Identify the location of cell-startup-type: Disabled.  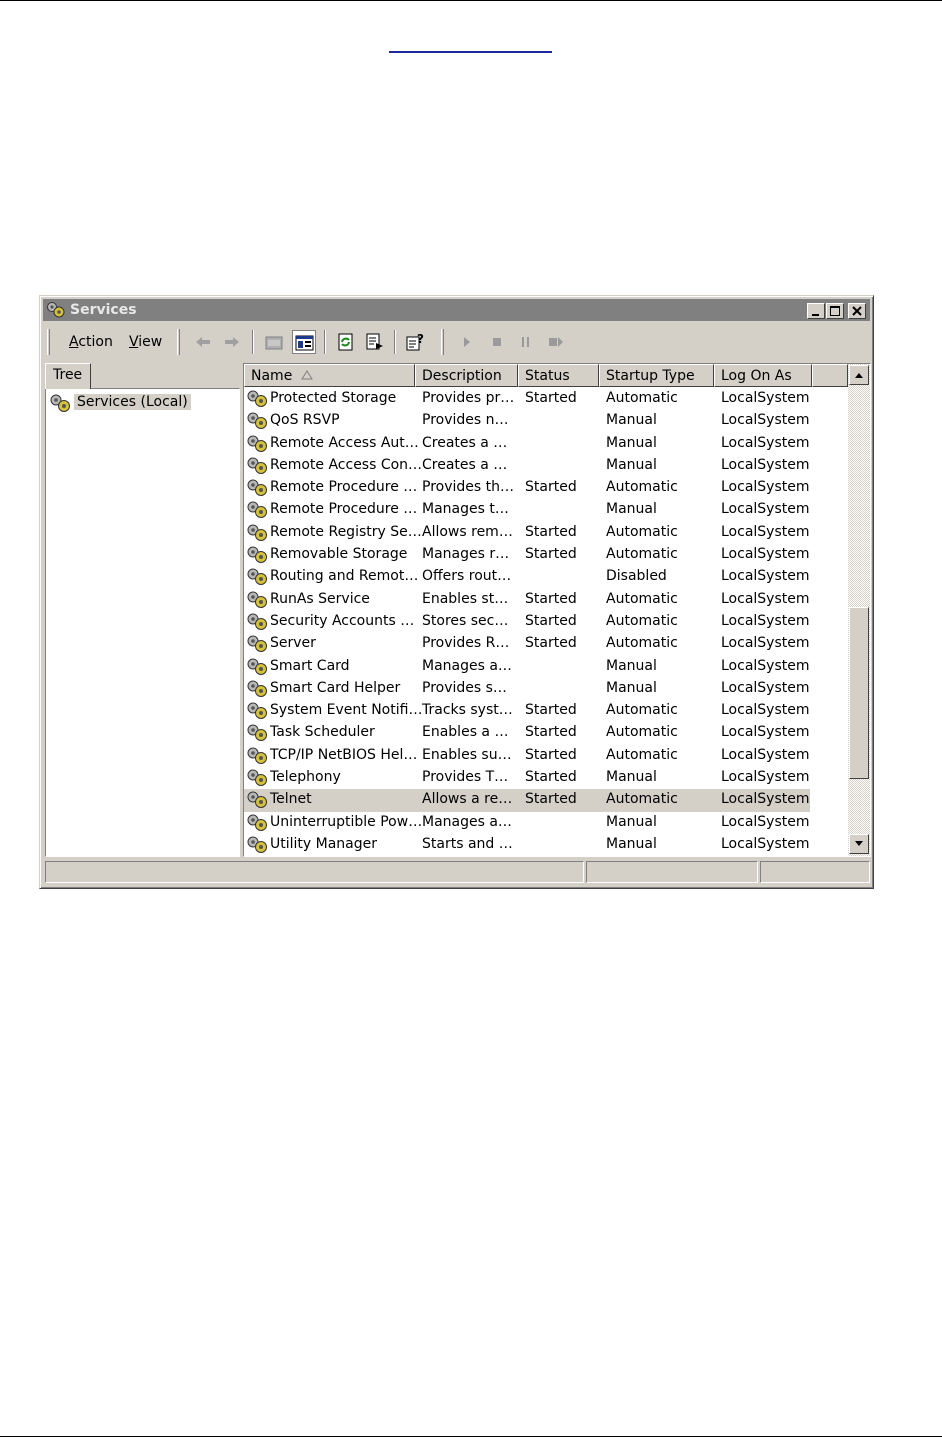
(636, 576).